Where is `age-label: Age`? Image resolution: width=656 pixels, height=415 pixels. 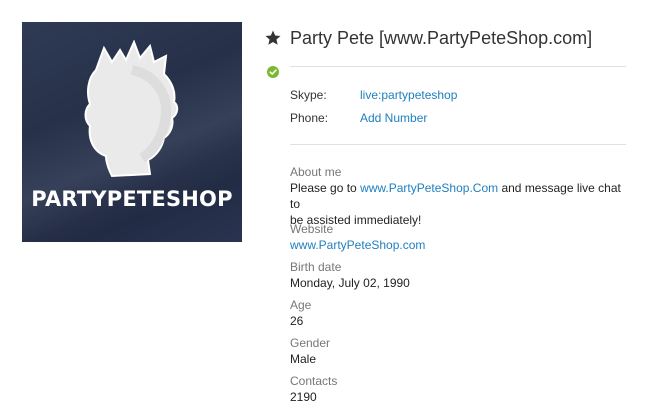 age-label: Age is located at coordinates (301, 305).